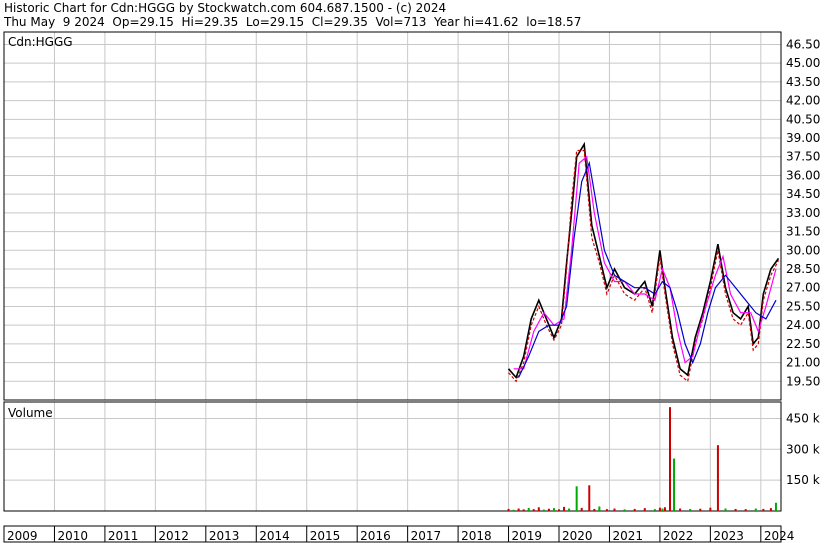 The width and height of the screenshot is (830, 543). What do you see at coordinates (803, 175) in the screenshot?
I see `price-tick-label: 36.00` at bounding box center [803, 175].